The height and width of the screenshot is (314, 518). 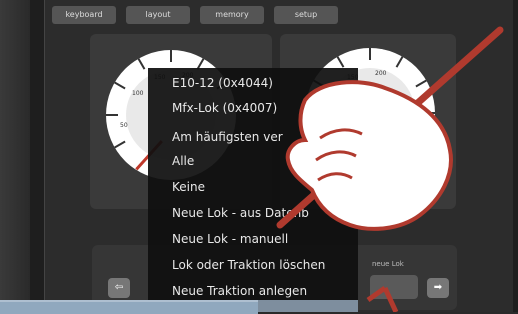 I want to click on loco-field, so click(x=394, y=287).